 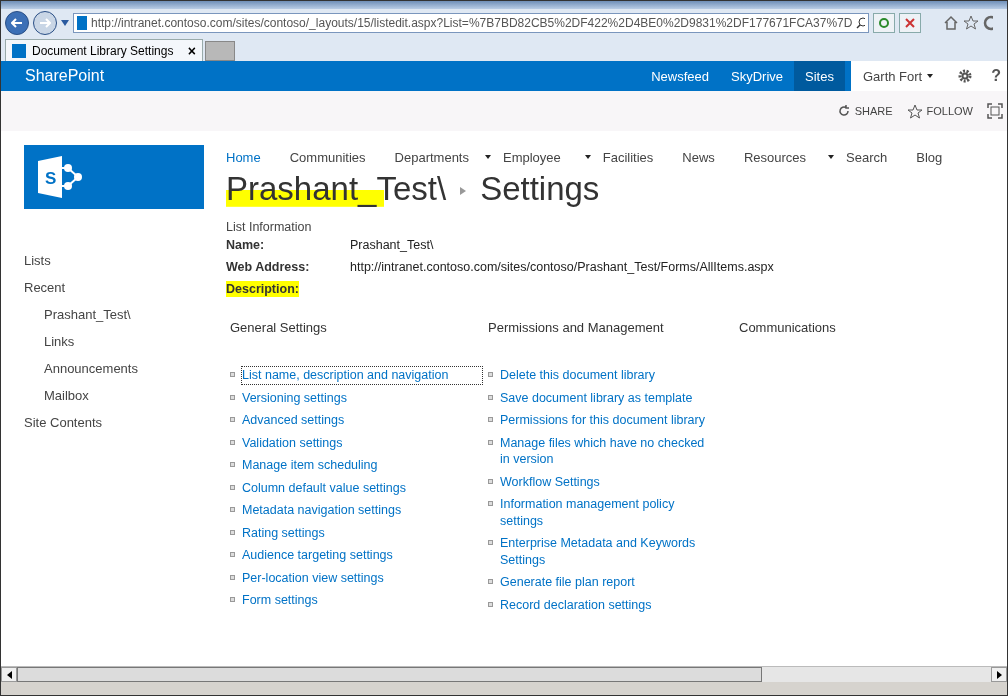 What do you see at coordinates (999, 674) in the screenshot?
I see `scroll-right-icon` at bounding box center [999, 674].